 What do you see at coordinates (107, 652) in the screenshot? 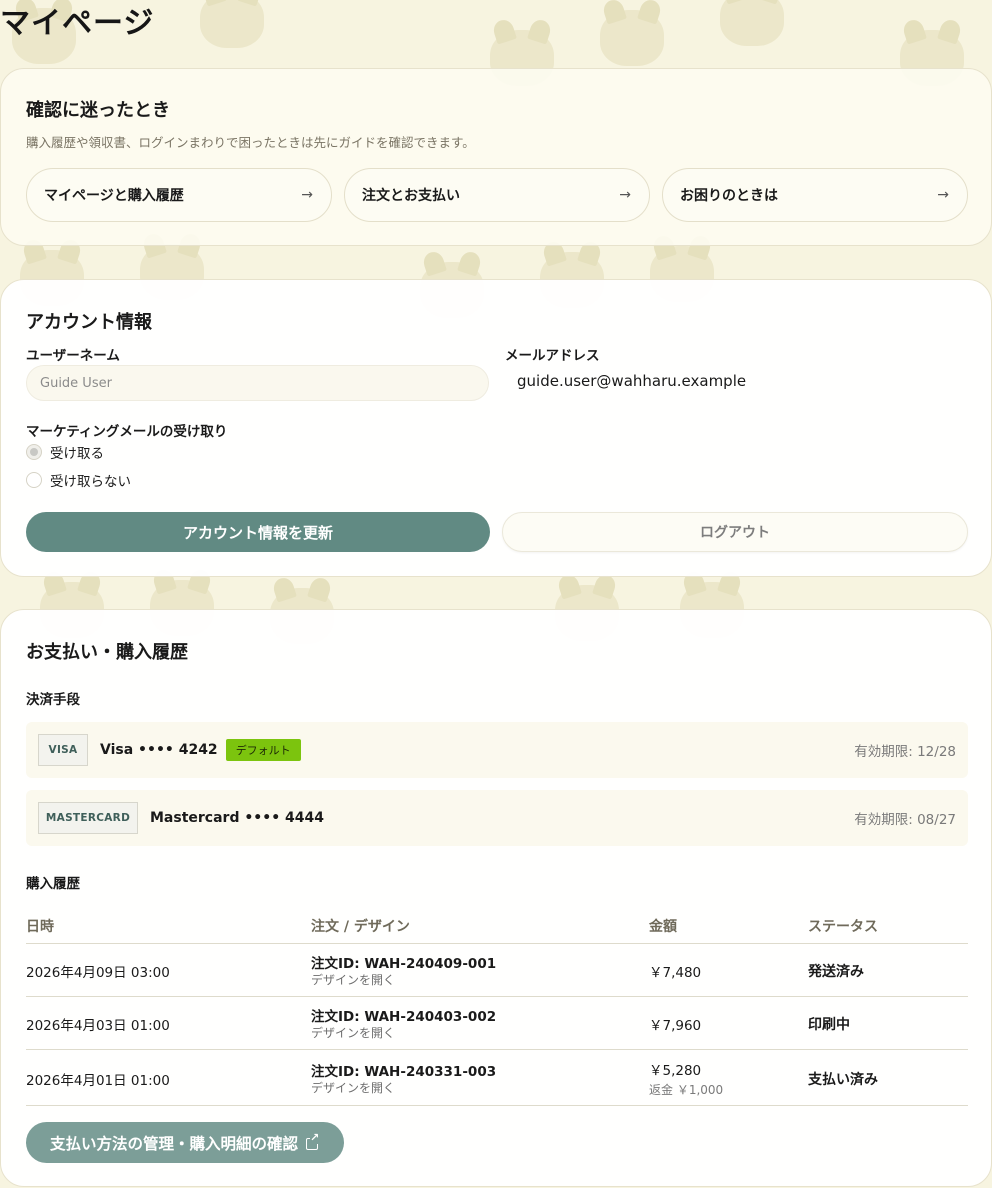
I see `payments-title: お支払い・購入履歴` at bounding box center [107, 652].